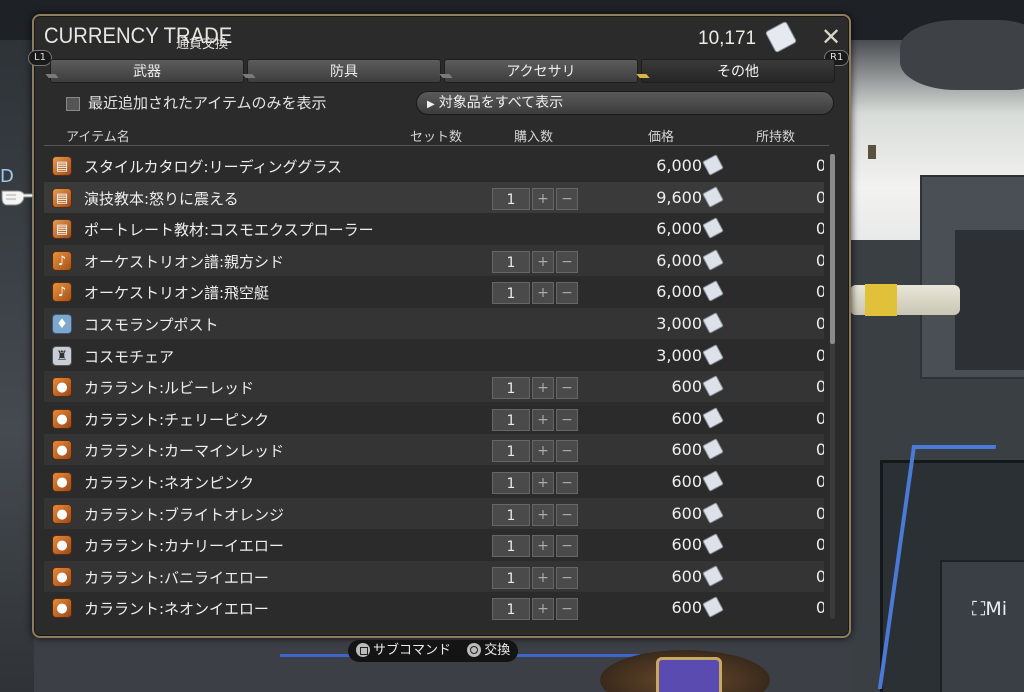  Describe the element at coordinates (434, 576) in the screenshot. I see `item-row: ● カララント:バニライエロー 1 + − 600 0` at that location.